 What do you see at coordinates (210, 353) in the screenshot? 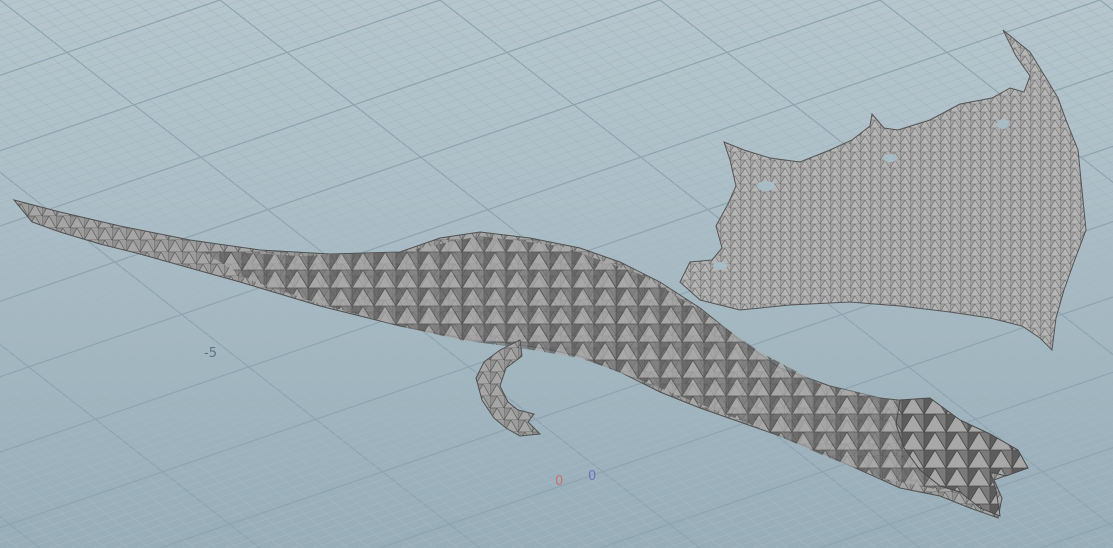
I see `grid-label-minus-five: -5` at bounding box center [210, 353].